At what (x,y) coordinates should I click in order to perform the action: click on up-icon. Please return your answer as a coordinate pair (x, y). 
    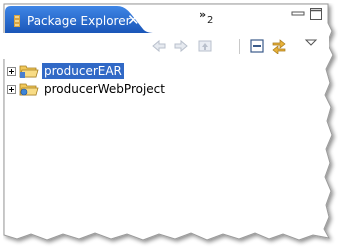
    Looking at the image, I should click on (205, 46).